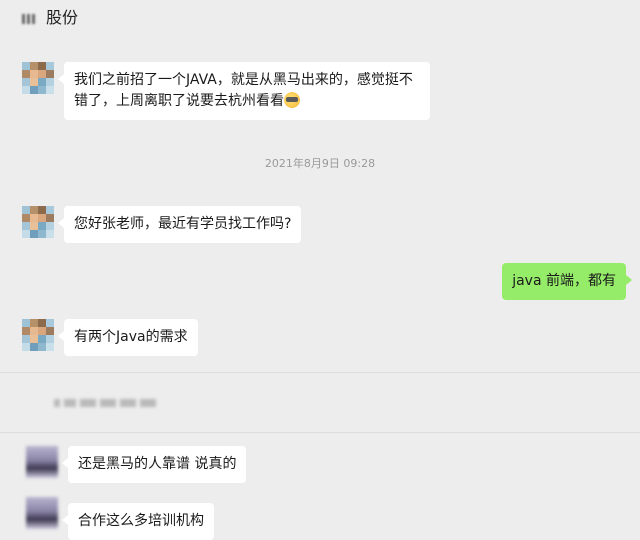 This screenshot has height=540, width=640. I want to click on message-bubble: 还是黑马的人靠谱 说真的, so click(154, 464).